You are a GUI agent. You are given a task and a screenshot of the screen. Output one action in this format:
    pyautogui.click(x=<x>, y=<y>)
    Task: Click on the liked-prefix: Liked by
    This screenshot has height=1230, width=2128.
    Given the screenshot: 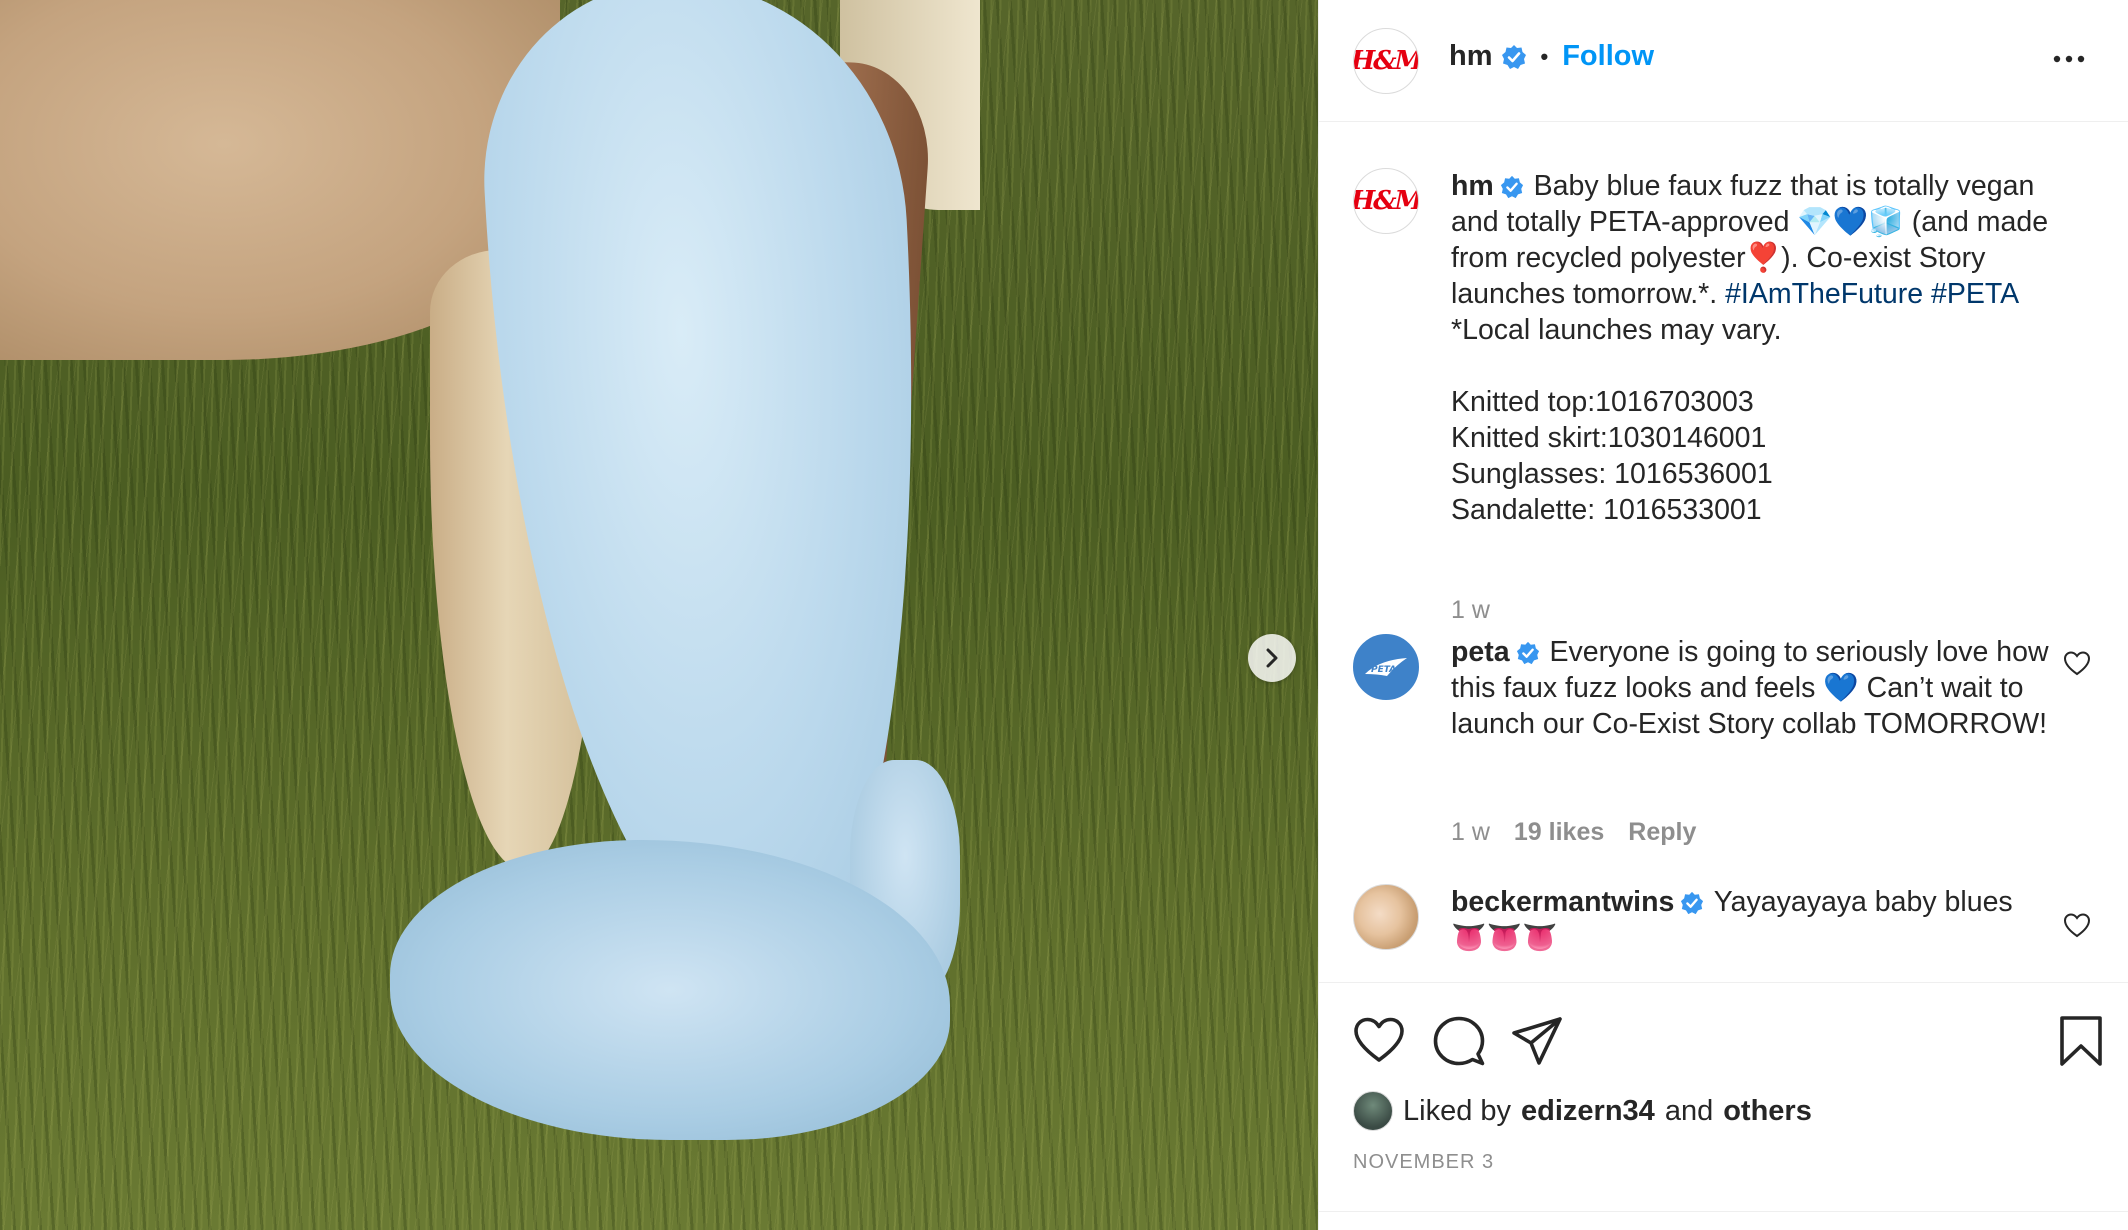 What is the action you would take?
    pyautogui.click(x=1457, y=1110)
    